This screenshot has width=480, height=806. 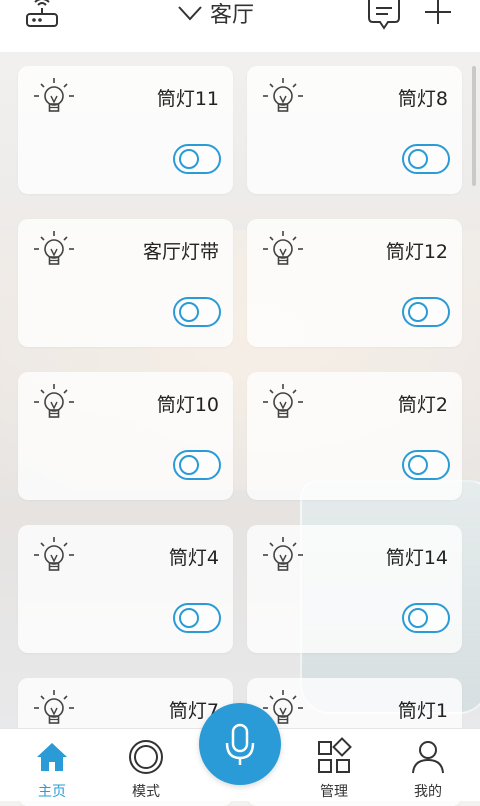 I want to click on device-name: 筒灯1, so click(x=422, y=711).